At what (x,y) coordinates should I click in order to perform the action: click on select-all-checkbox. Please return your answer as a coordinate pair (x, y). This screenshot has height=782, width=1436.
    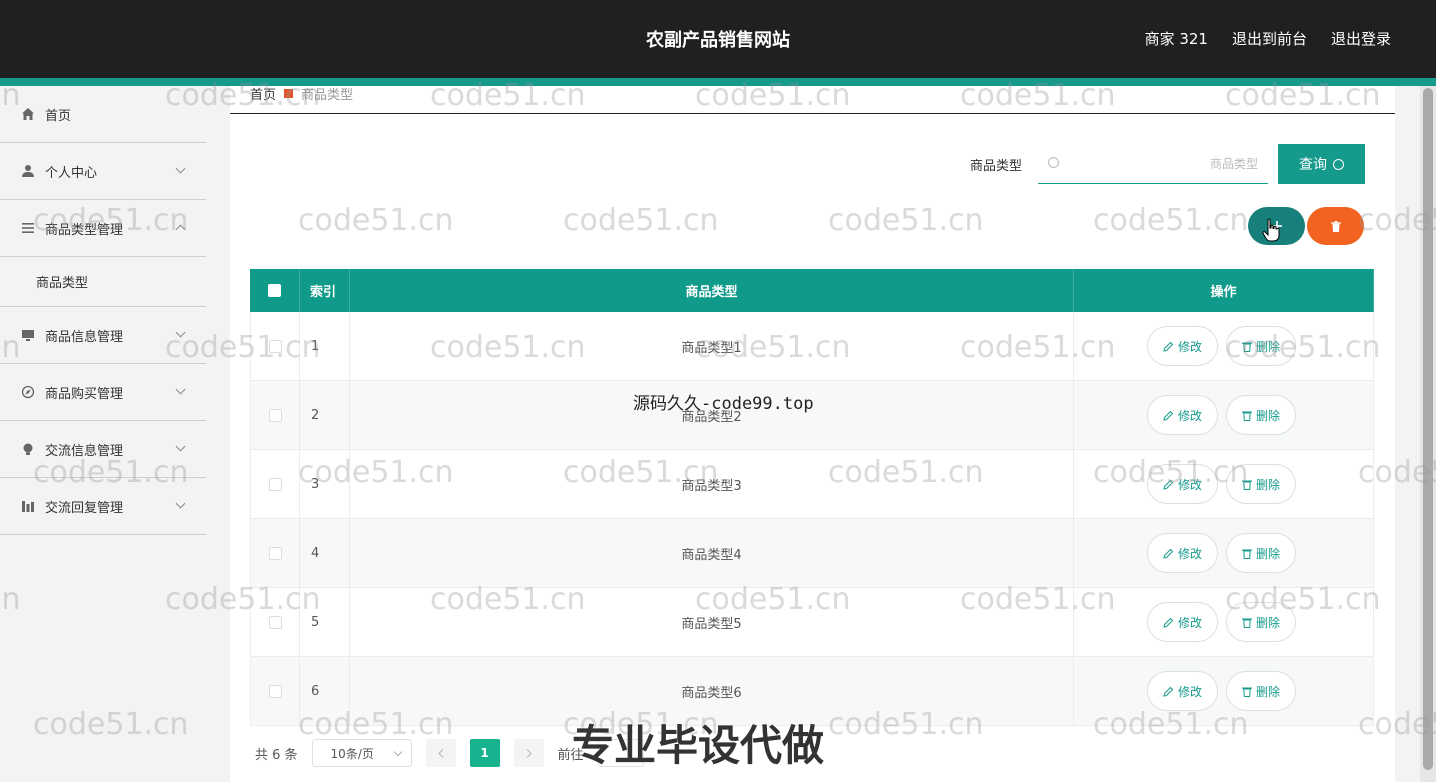
    Looking at the image, I should click on (274, 290).